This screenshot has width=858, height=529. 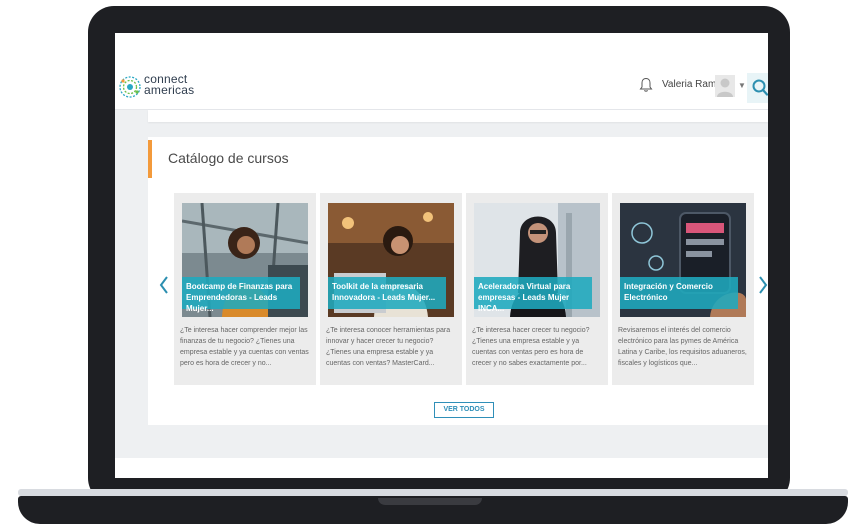 What do you see at coordinates (683, 260) in the screenshot?
I see `course-image: Integración y Comercio Electrónico` at bounding box center [683, 260].